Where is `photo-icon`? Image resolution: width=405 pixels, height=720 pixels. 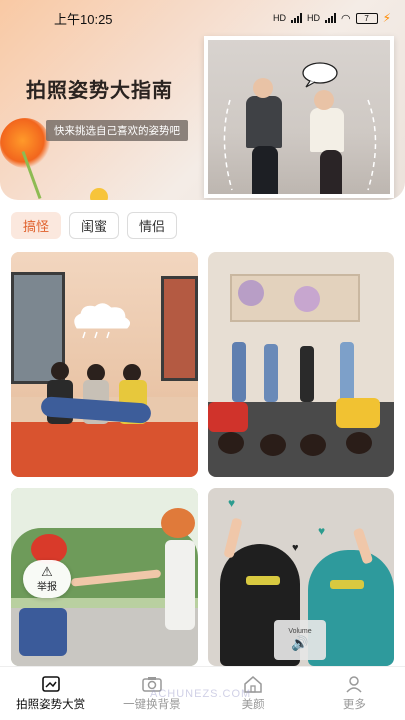
photo-icon is located at coordinates (50, 684).